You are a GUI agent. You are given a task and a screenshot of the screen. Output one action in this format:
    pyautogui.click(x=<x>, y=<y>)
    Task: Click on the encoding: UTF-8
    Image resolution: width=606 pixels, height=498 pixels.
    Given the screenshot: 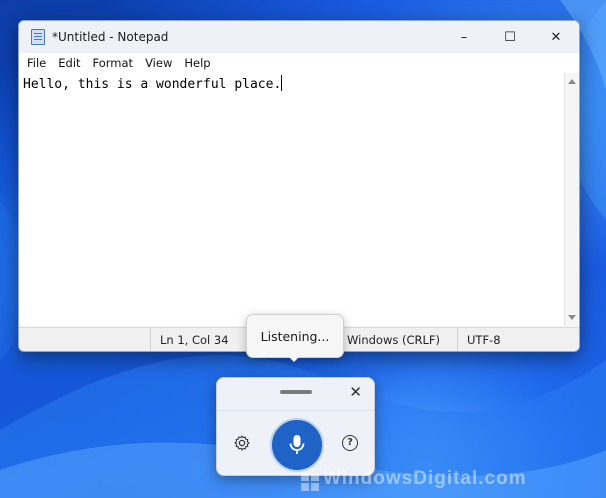 What is the action you would take?
    pyautogui.click(x=479, y=339)
    